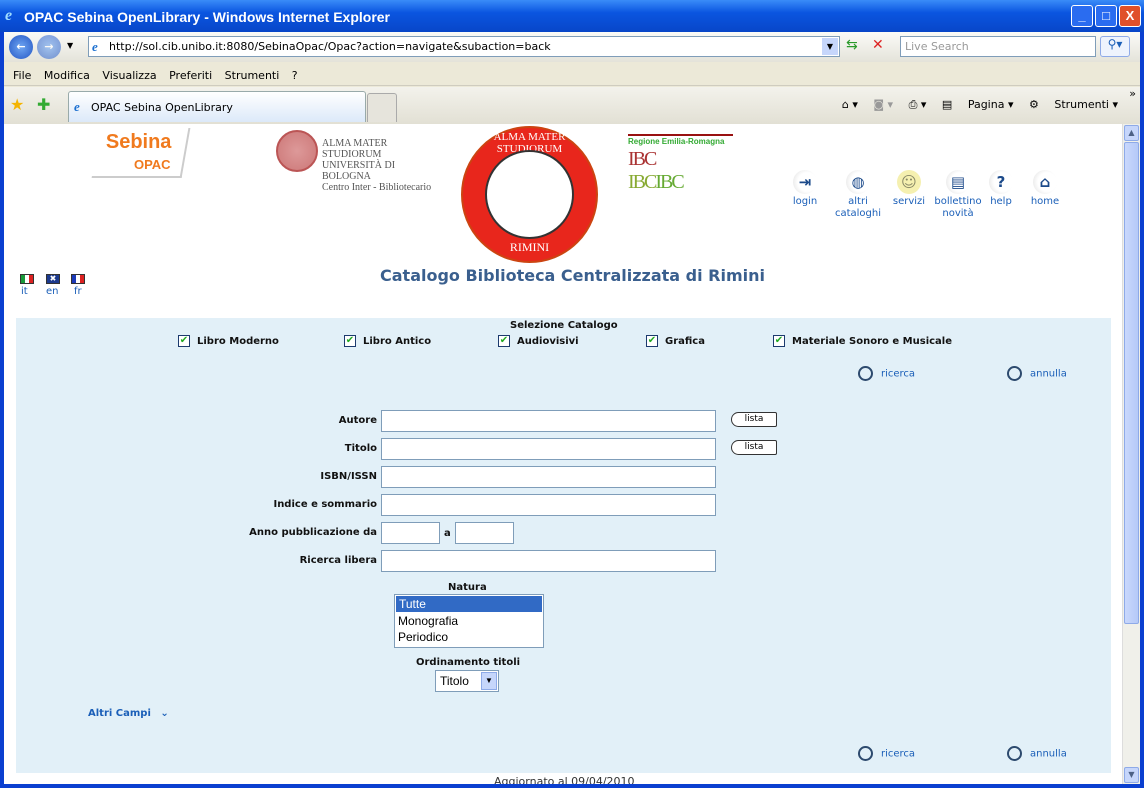  What do you see at coordinates (78, 279) in the screenshot?
I see `flag-fr-icon` at bounding box center [78, 279].